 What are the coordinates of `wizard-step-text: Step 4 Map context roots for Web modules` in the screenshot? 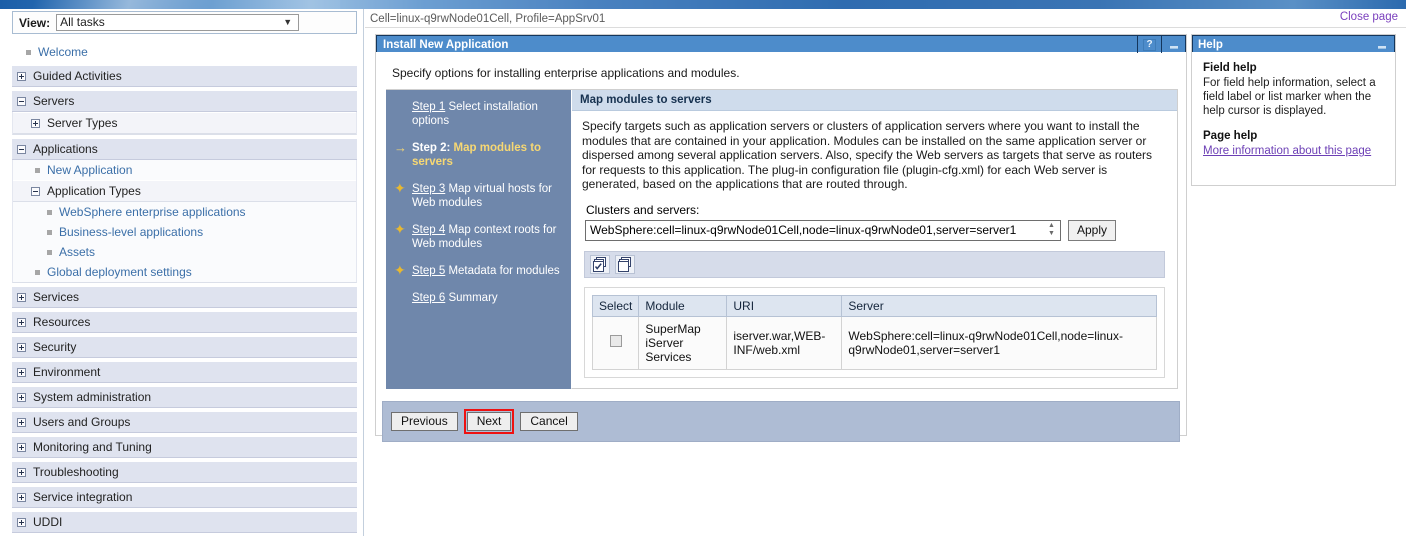 It's located at (487, 237).